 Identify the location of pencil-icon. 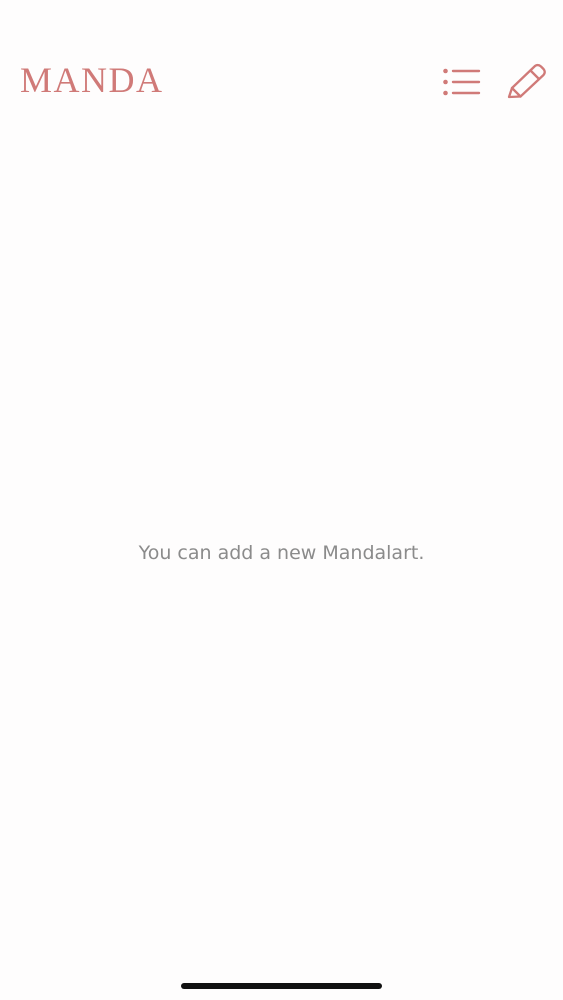
(526, 81).